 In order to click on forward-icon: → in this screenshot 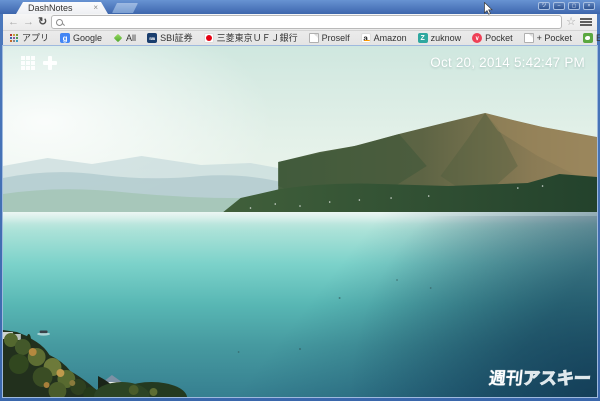, I will do `click(28, 22)`.